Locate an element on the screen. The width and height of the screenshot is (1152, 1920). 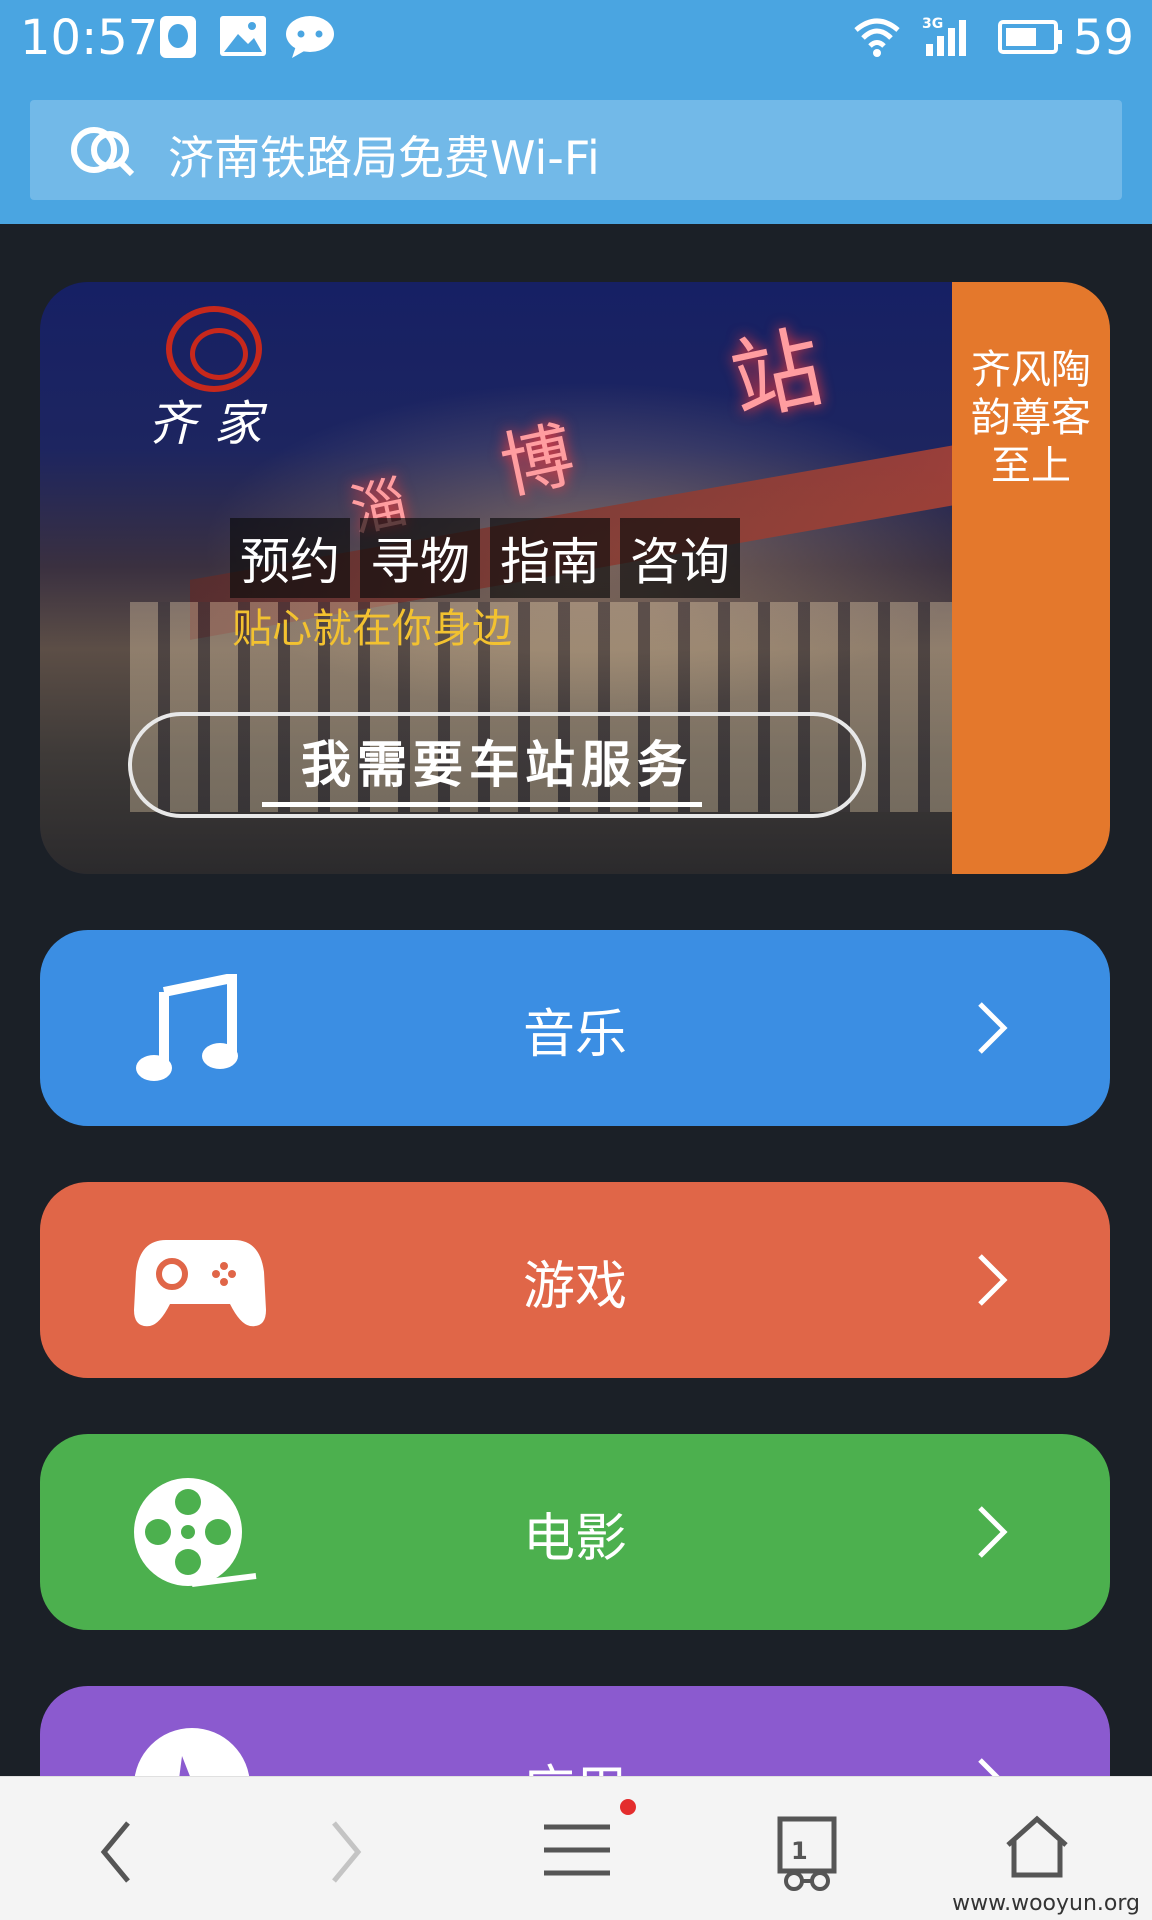
brand-logo-icon is located at coordinates (214, 349).